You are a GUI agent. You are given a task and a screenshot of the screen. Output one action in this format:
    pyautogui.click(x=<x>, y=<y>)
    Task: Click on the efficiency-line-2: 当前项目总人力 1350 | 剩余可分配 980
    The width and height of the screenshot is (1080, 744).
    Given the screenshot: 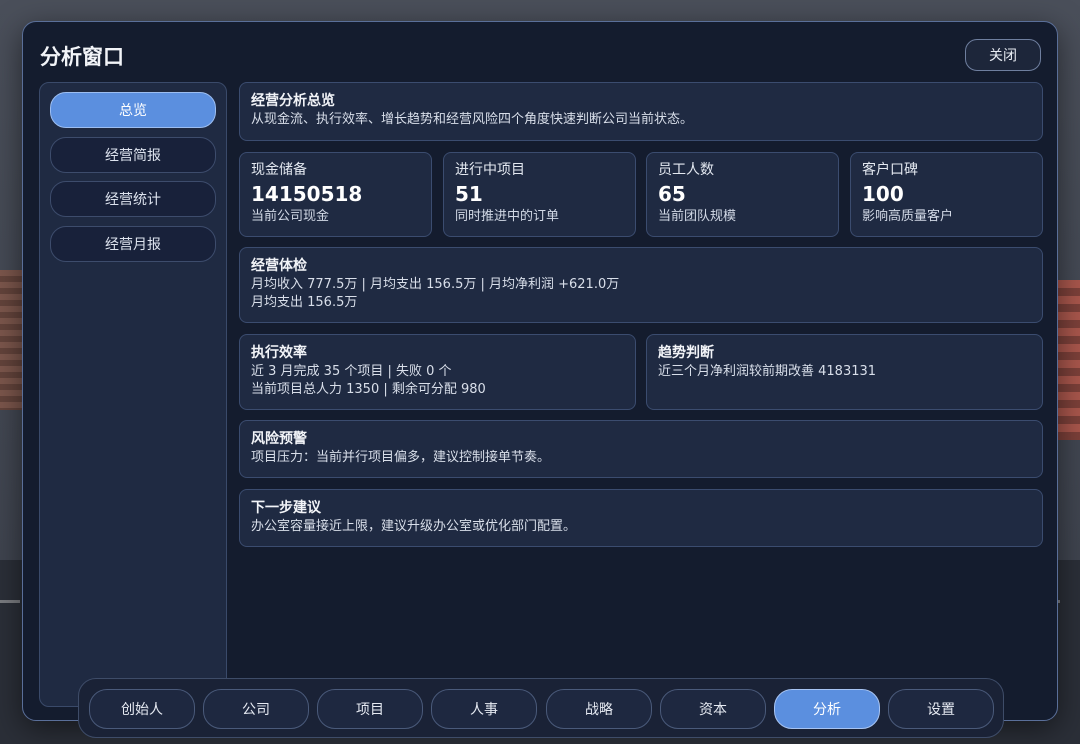 What is the action you would take?
    pyautogui.click(x=368, y=389)
    